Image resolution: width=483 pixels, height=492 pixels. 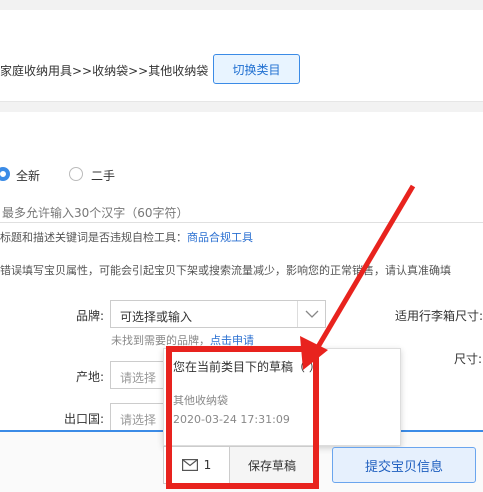 What do you see at coordinates (218, 314) in the screenshot?
I see `brand-select: 可选择或输入` at bounding box center [218, 314].